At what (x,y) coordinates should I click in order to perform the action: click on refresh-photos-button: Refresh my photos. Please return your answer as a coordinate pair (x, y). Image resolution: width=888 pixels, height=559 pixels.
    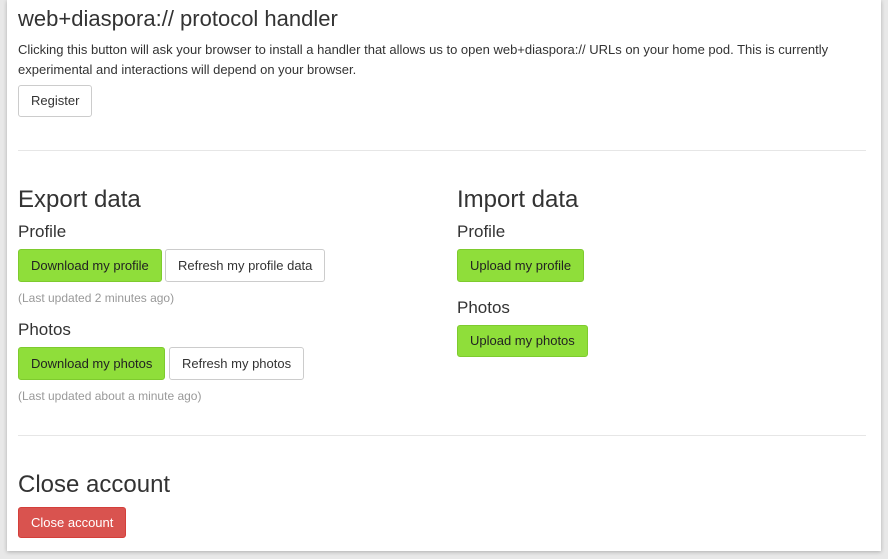
    Looking at the image, I should click on (237, 363).